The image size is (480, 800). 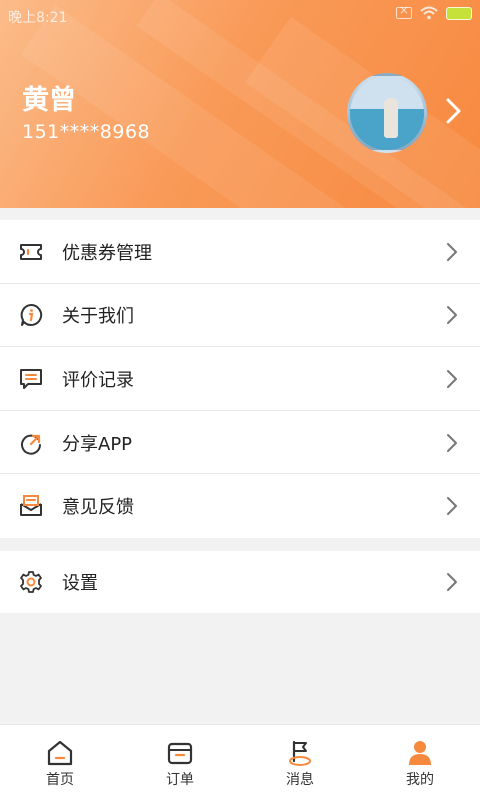 I want to click on battery-icon, so click(x=459, y=13).